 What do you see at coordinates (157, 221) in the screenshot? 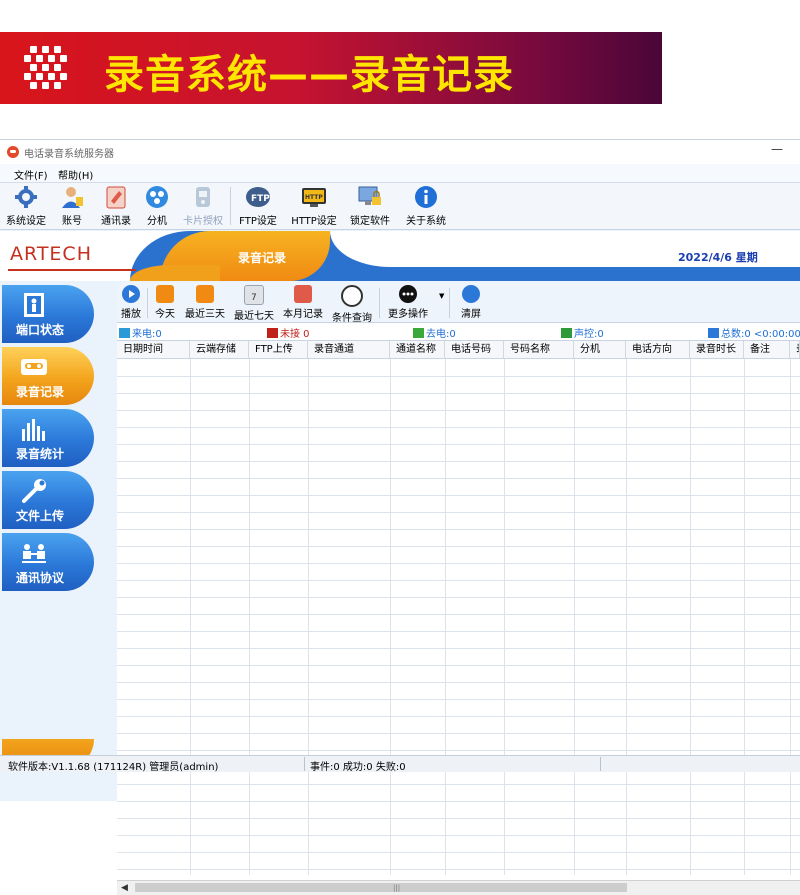
I see `toolbar-label: 分机` at bounding box center [157, 221].